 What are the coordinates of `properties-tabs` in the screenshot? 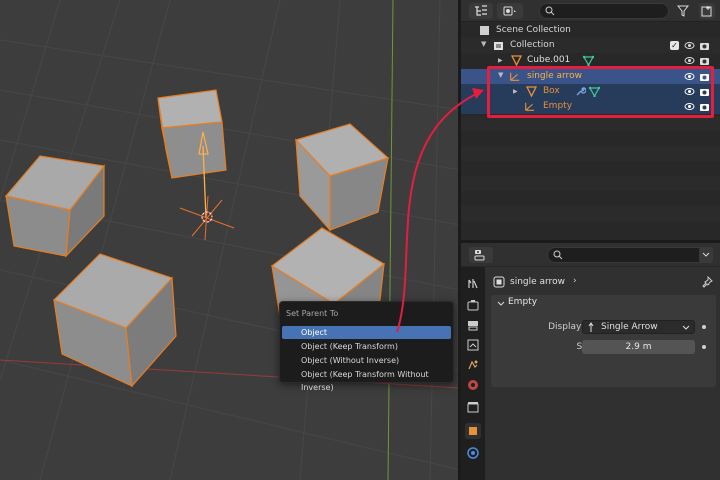 It's located at (473, 373).